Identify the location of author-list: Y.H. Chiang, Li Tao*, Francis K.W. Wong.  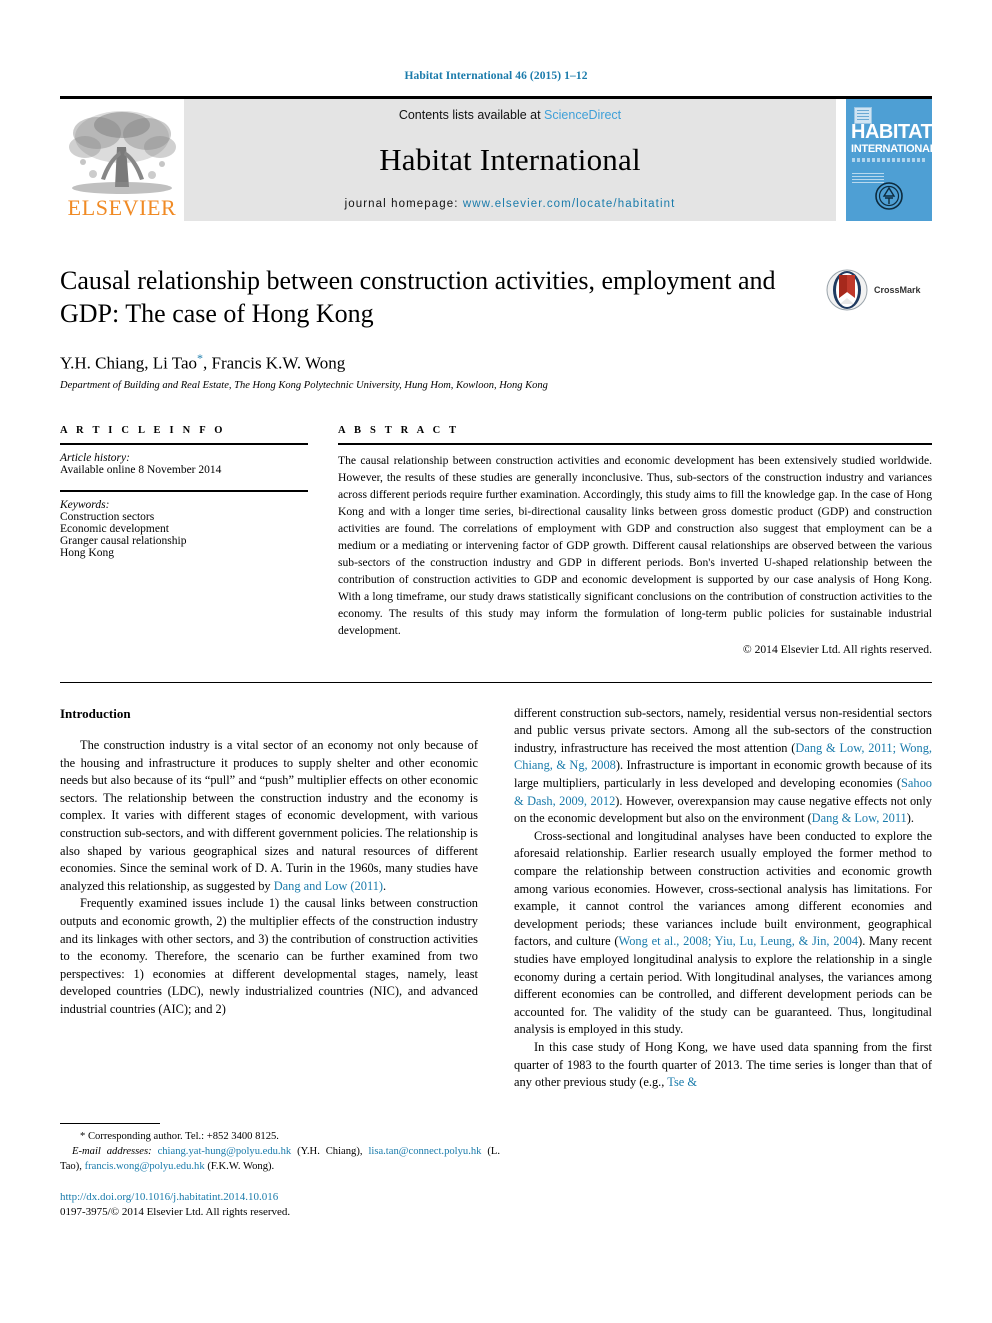
(496, 362).